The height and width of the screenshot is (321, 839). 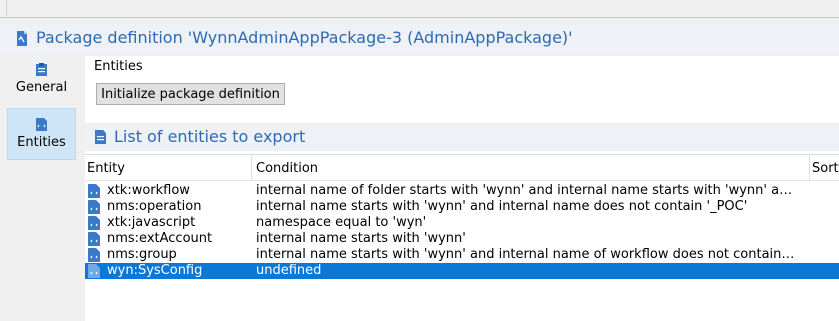 What do you see at coordinates (41, 87) in the screenshot?
I see `sidebar-item-label: General` at bounding box center [41, 87].